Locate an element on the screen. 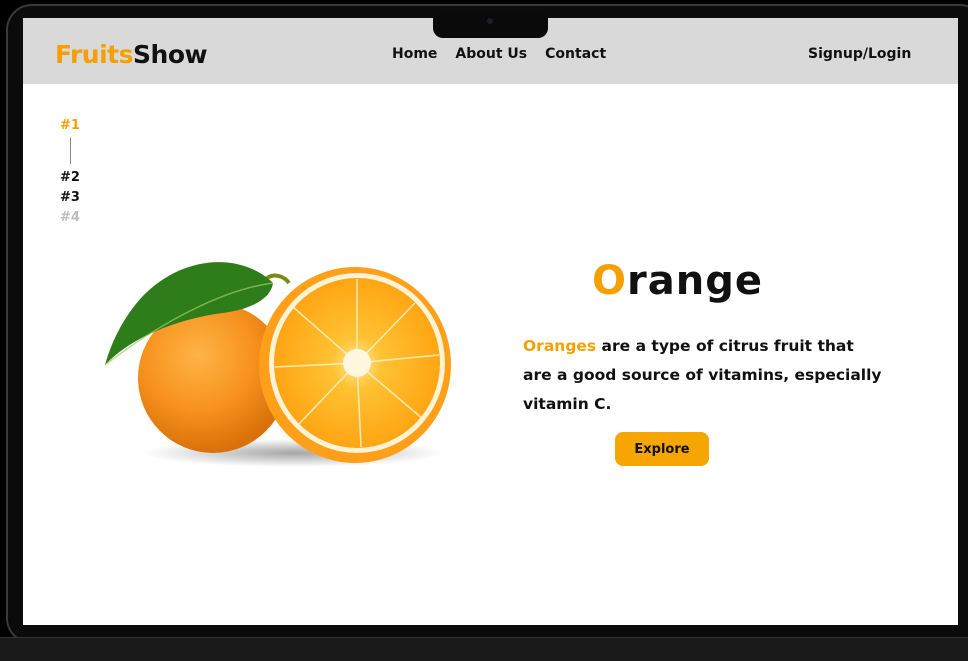 Image resolution: width=968 pixels, height=661 pixels. nav-links: Home About Us Contact is located at coordinates (499, 54).